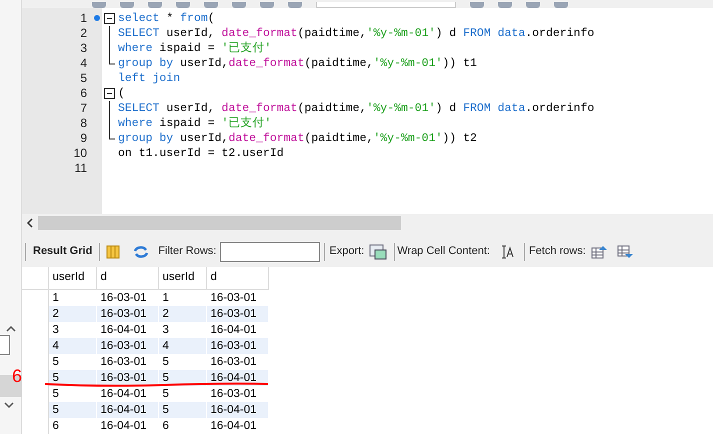 The width and height of the screenshot is (713, 434). Describe the element at coordinates (83, 18) in the screenshot. I see `line-number: 1` at that location.